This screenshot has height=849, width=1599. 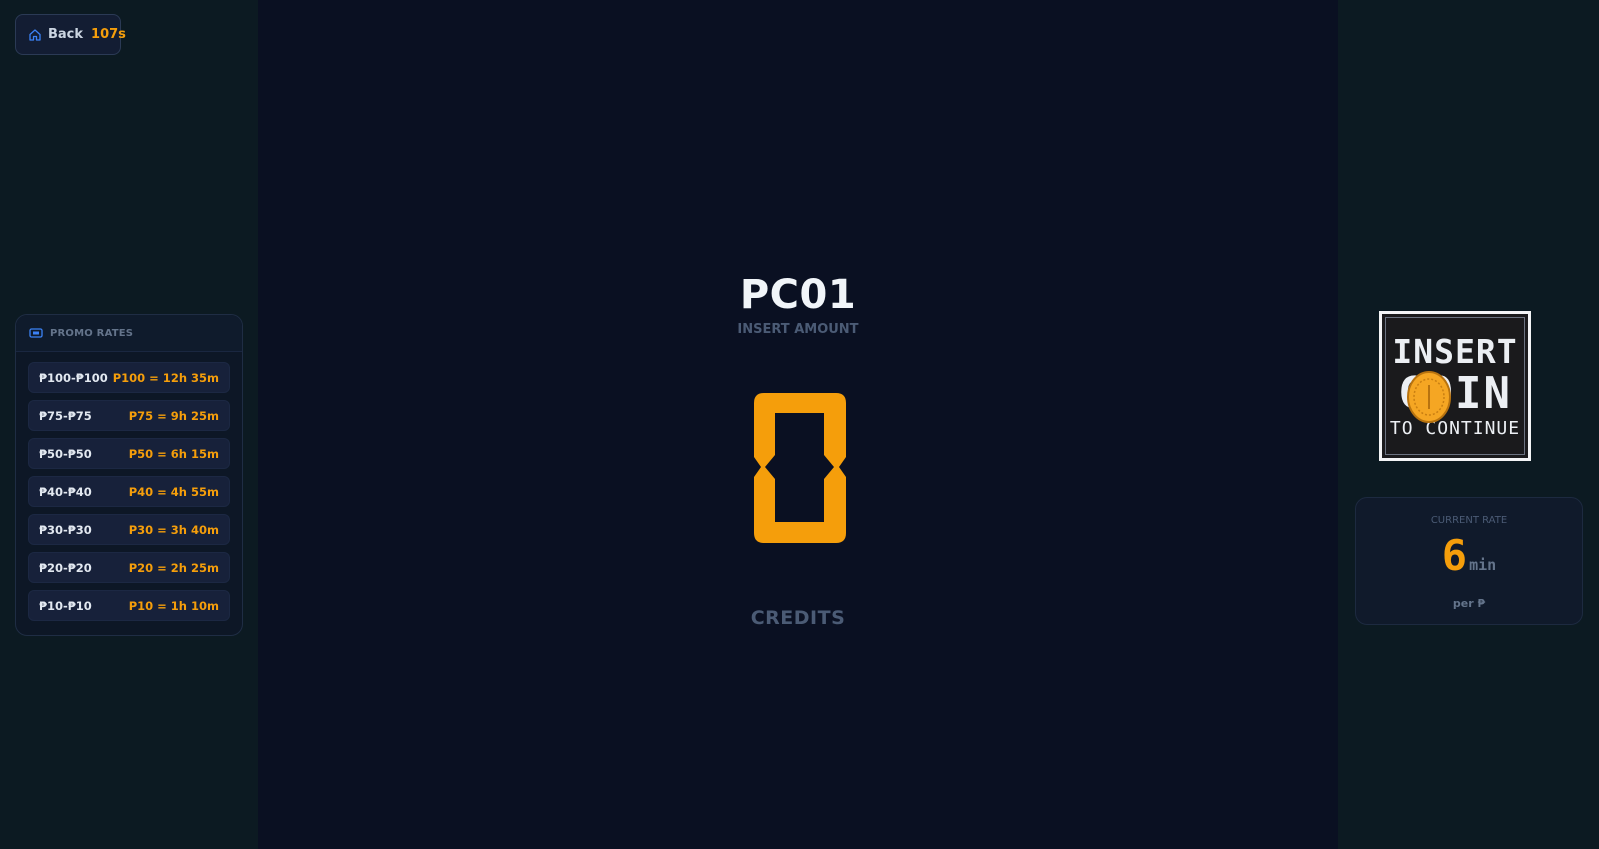 What do you see at coordinates (73, 377) in the screenshot?
I see `promo-range: ₱100-₱100` at bounding box center [73, 377].